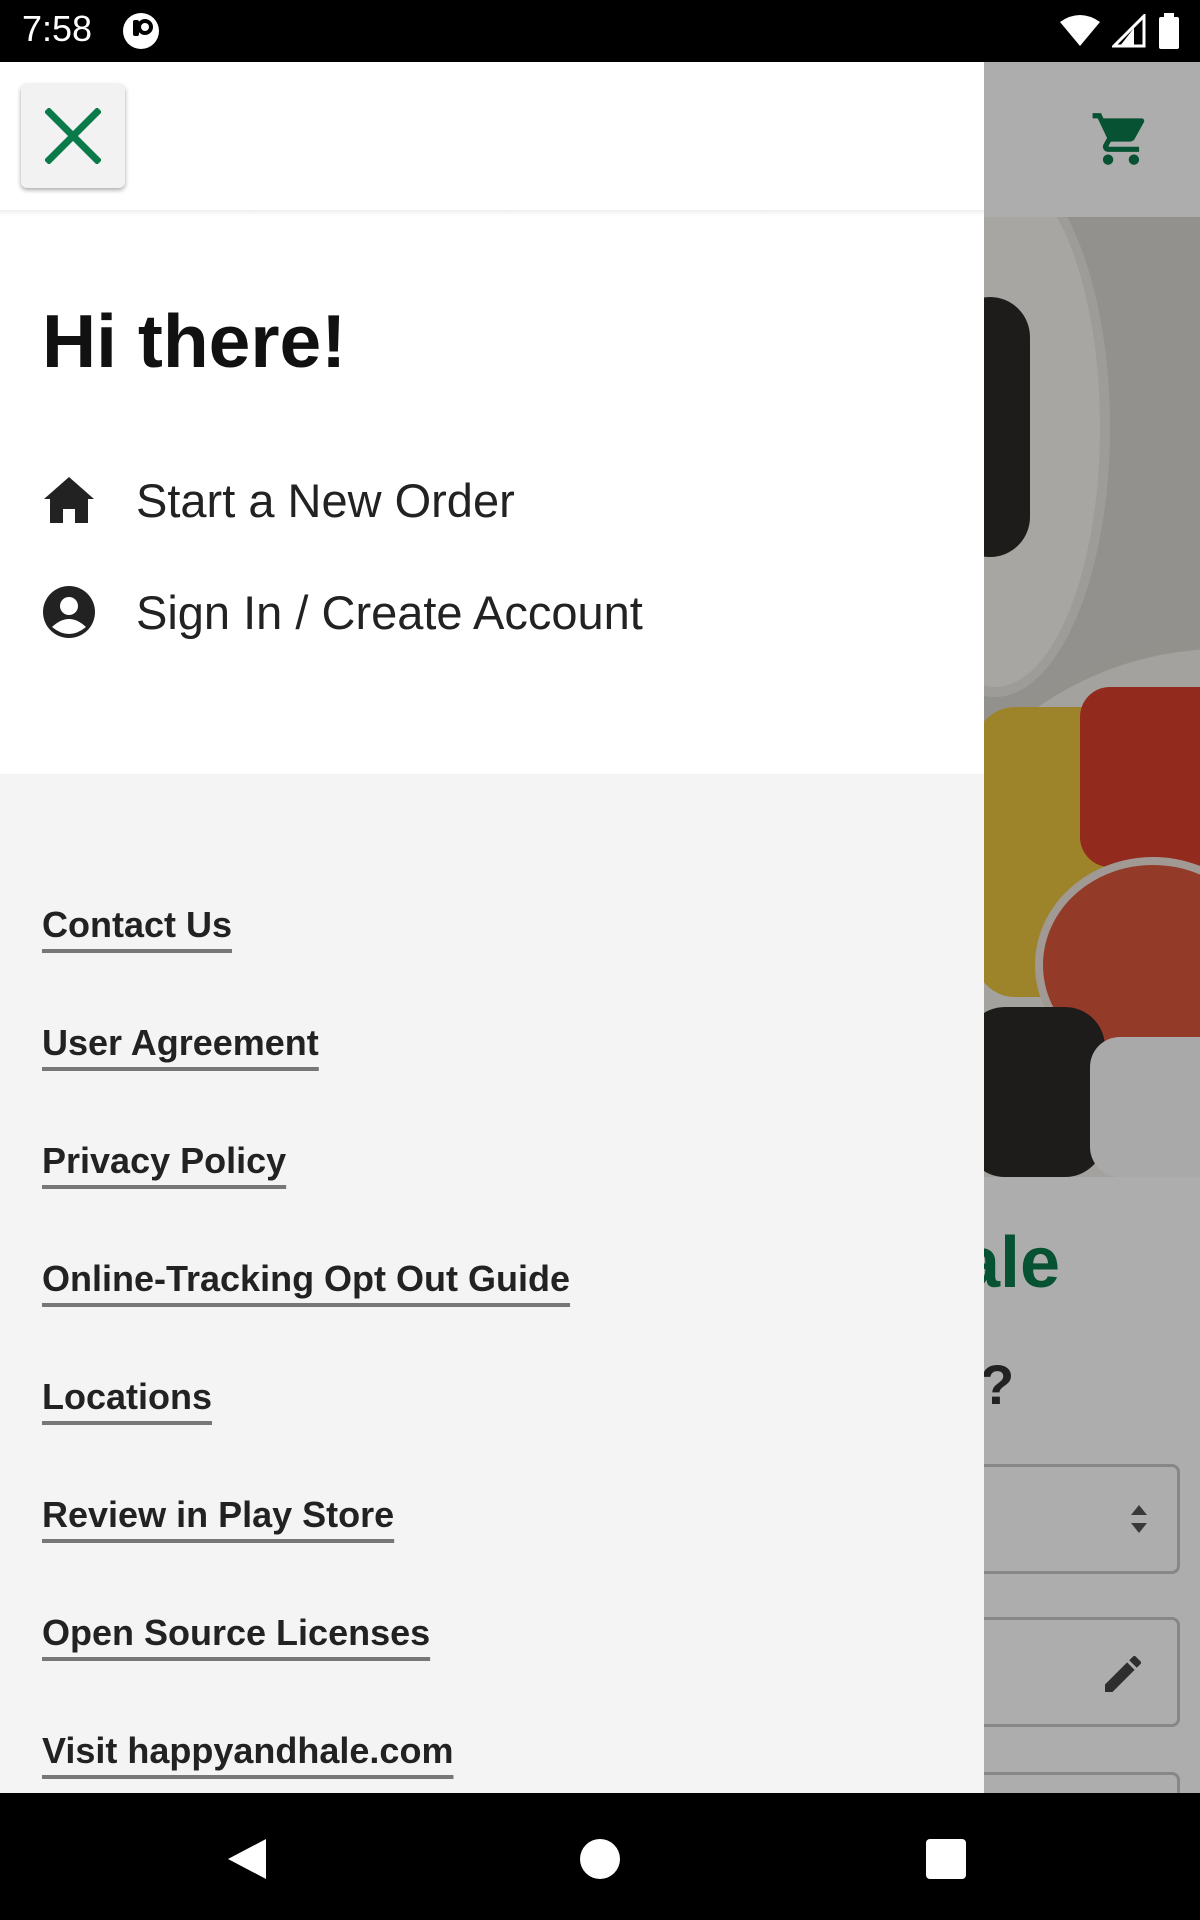 The height and width of the screenshot is (1920, 1200). I want to click on visit-website-link: Visit happyandhale.com, so click(247, 1751).